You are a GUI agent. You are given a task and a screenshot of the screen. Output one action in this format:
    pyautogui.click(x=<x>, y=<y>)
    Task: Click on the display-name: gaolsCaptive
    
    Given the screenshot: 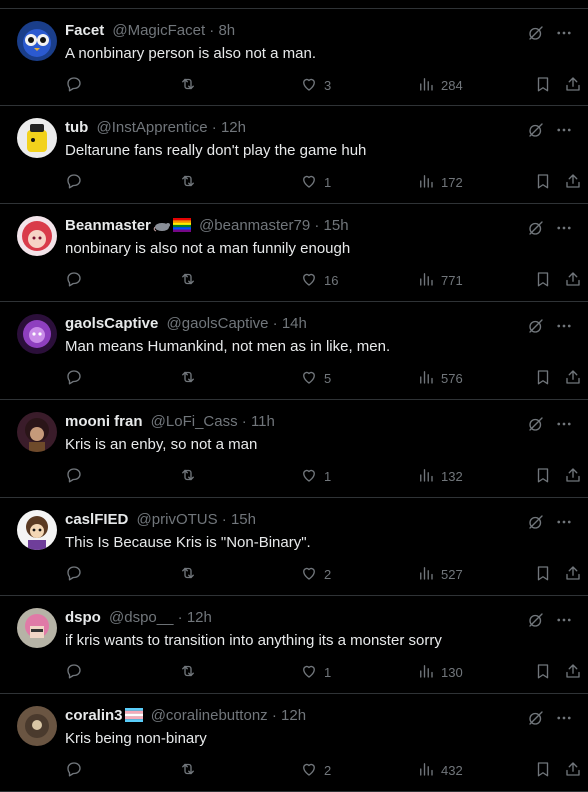 What is the action you would take?
    pyautogui.click(x=111, y=323)
    